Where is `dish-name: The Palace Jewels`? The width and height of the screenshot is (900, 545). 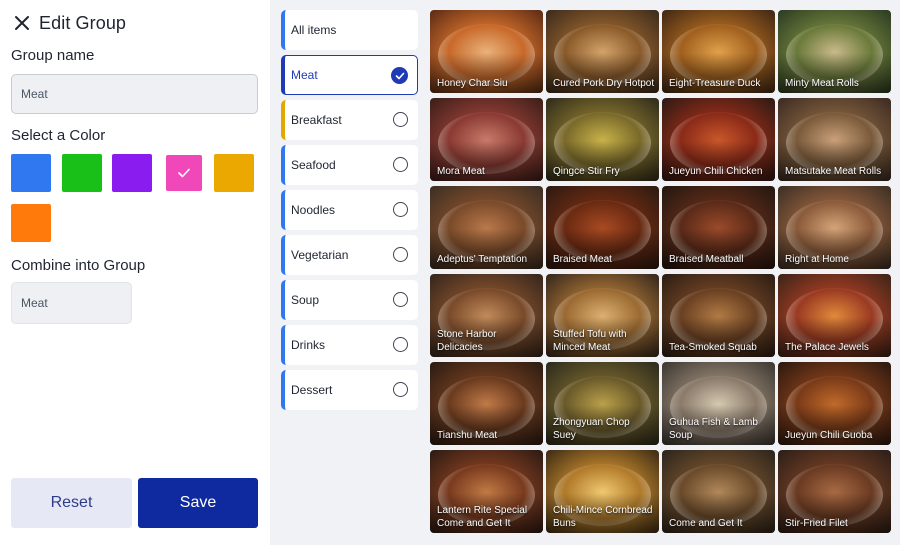 dish-name: The Palace Jewels is located at coordinates (827, 347).